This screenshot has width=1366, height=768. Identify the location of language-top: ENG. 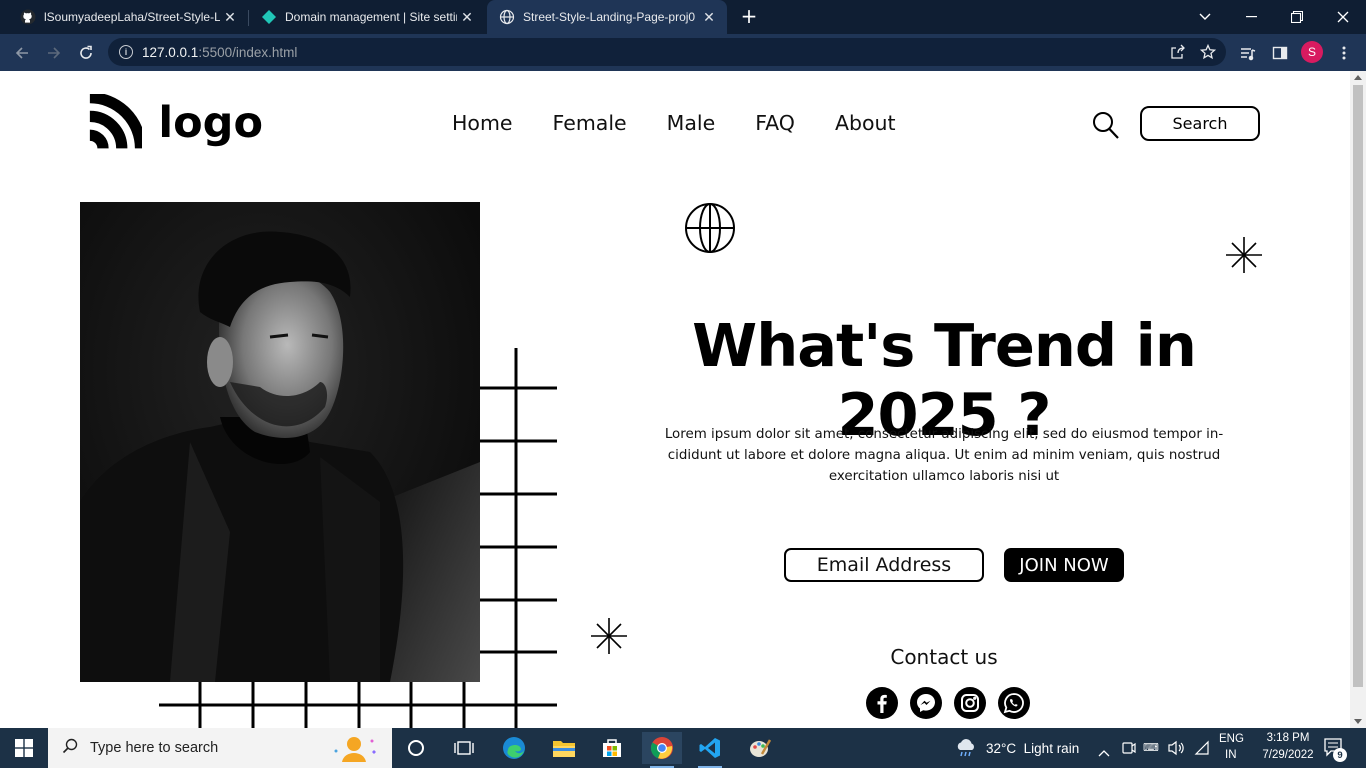
(1231, 739).